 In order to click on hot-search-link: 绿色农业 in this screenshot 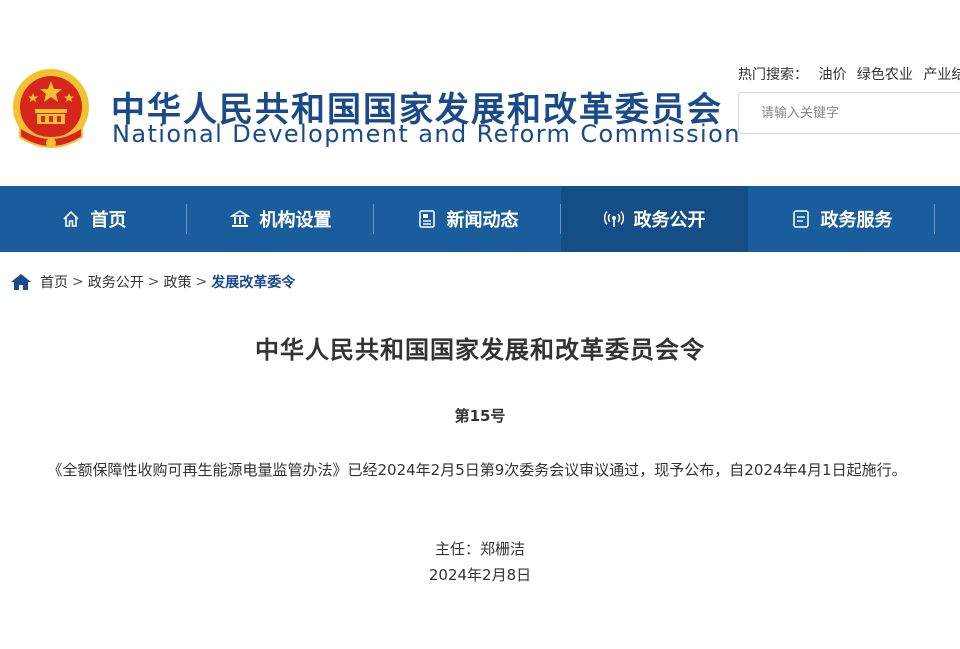, I will do `click(885, 75)`.